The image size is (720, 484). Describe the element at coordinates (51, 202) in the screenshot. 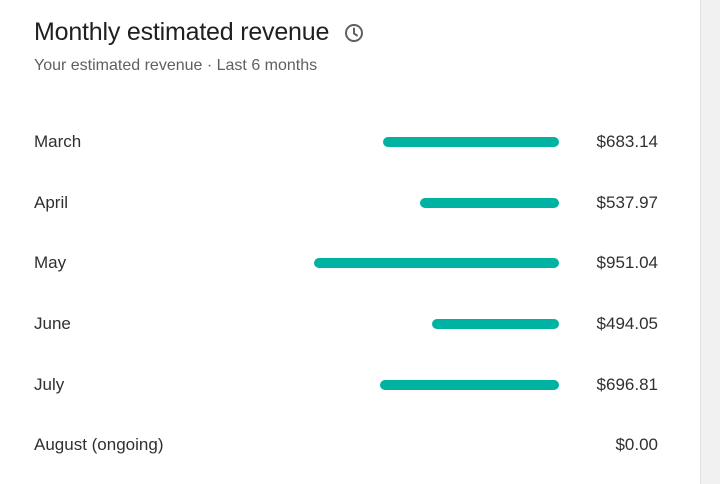

I see `month-label: April` at that location.